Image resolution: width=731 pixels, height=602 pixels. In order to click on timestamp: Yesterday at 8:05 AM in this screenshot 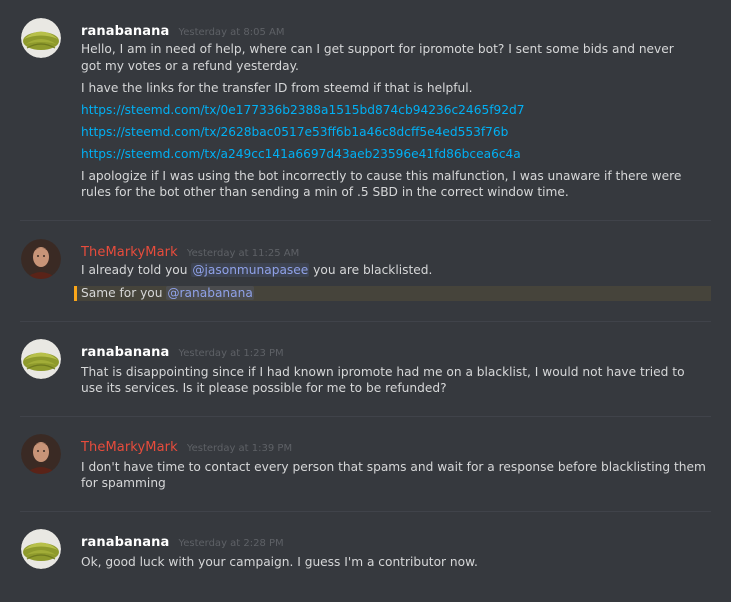, I will do `click(231, 32)`.